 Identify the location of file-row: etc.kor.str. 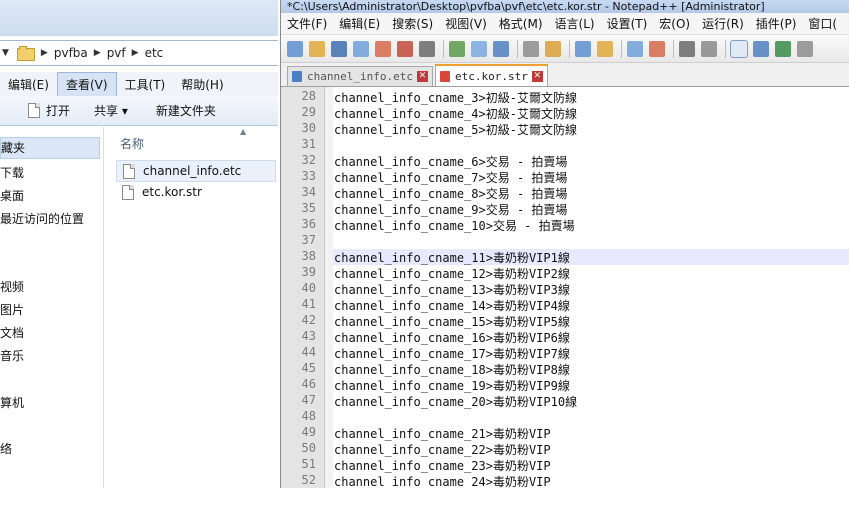
(196, 192).